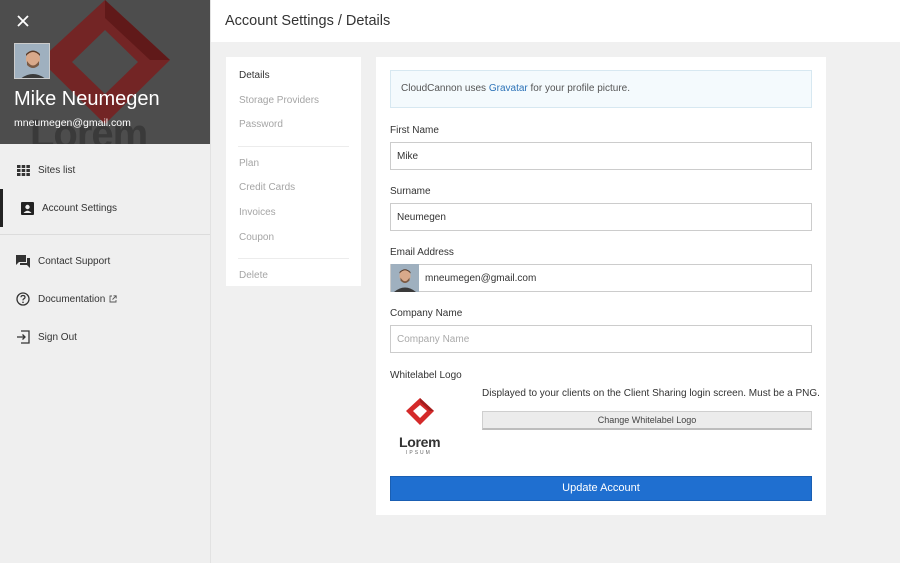  What do you see at coordinates (74, 261) in the screenshot?
I see `sidebar-item-label: Contact Support` at bounding box center [74, 261].